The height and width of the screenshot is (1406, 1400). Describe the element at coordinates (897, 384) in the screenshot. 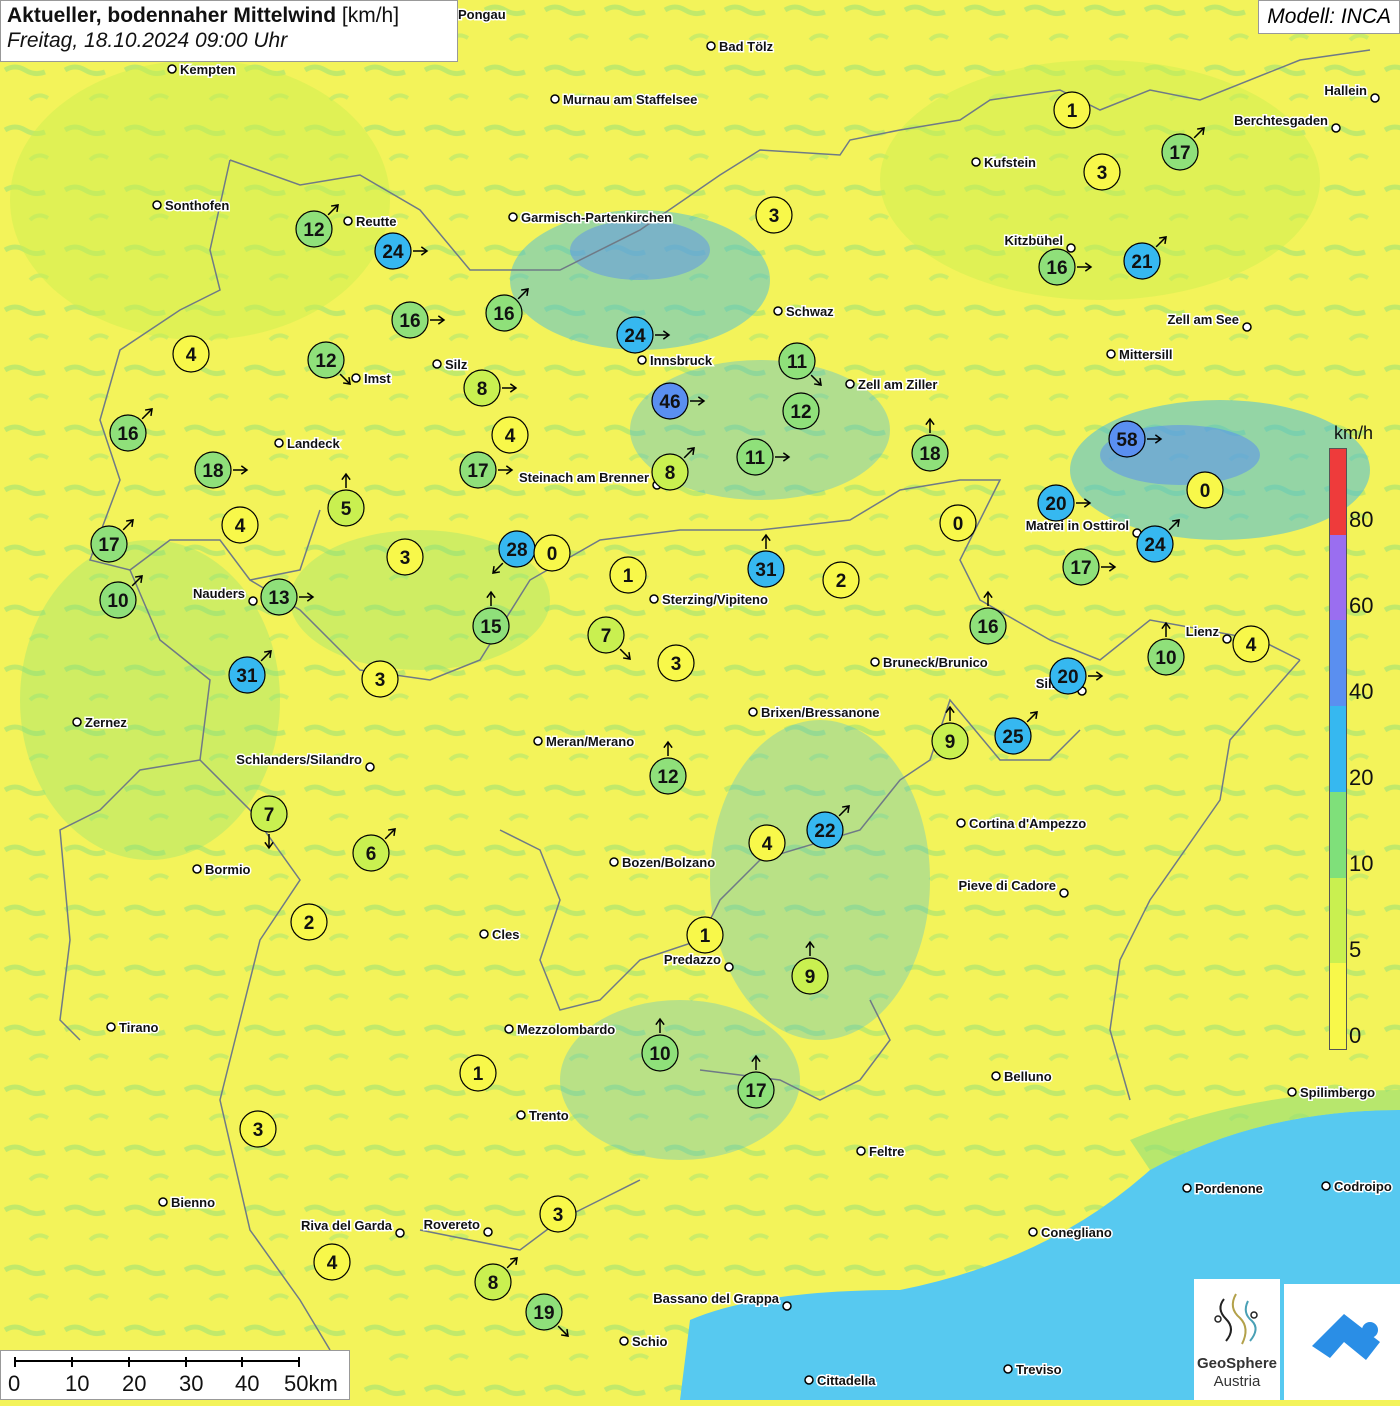

I see `city-label: Zell am Ziller` at that location.